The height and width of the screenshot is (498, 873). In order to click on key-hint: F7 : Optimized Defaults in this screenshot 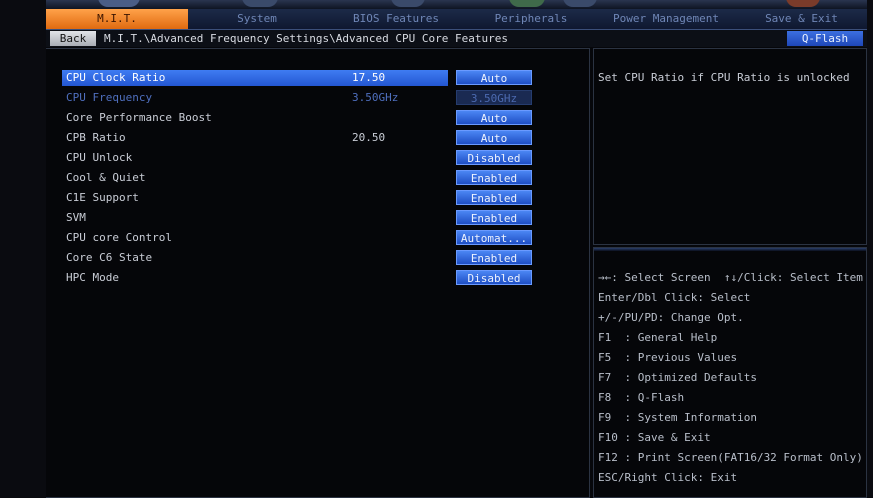, I will do `click(677, 377)`.